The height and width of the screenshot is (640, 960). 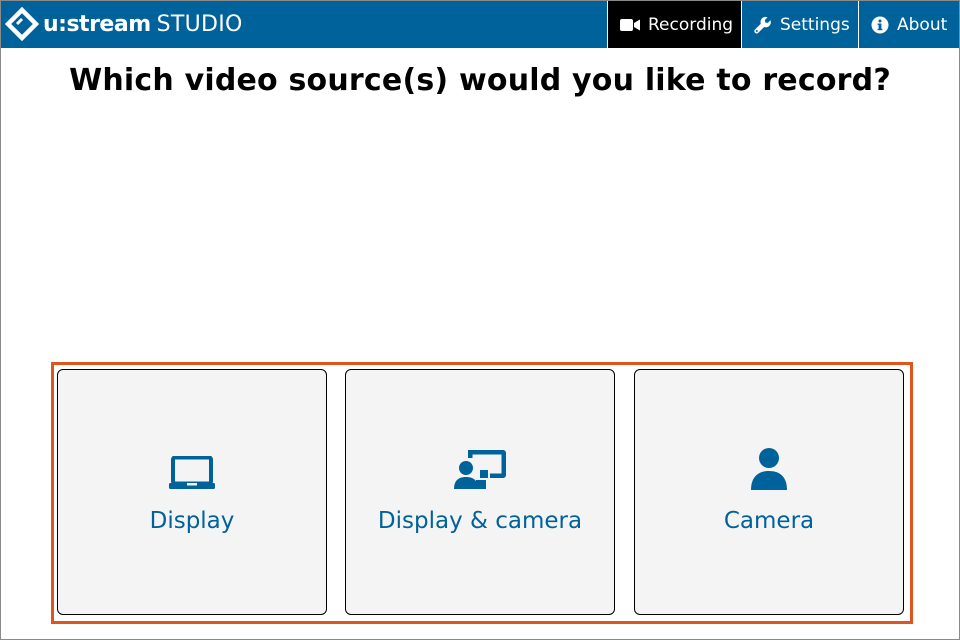 I want to click on logo: u:stream STUDIO, so click(x=124, y=24).